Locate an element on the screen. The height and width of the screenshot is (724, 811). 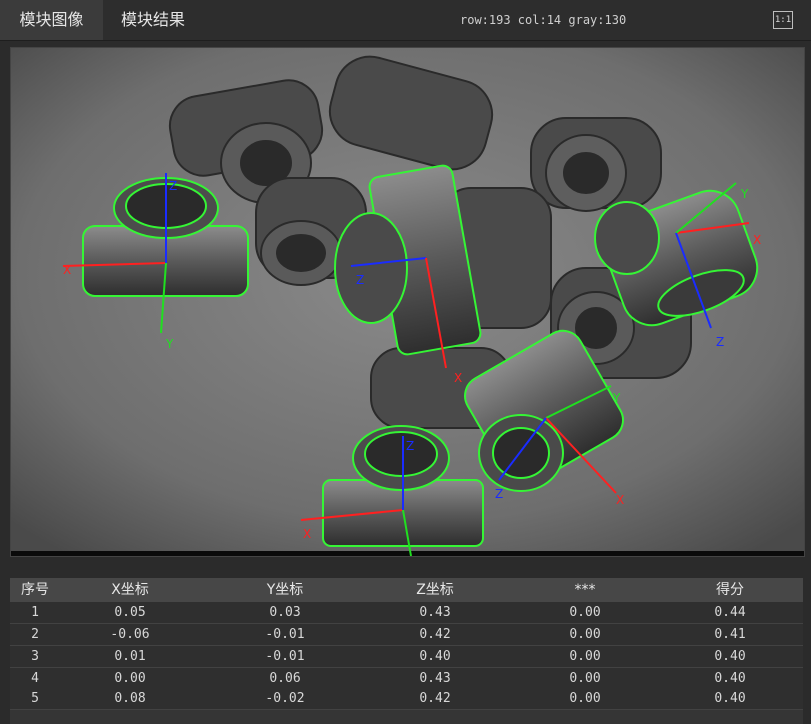
cell-index: 1 is located at coordinates (35, 612).